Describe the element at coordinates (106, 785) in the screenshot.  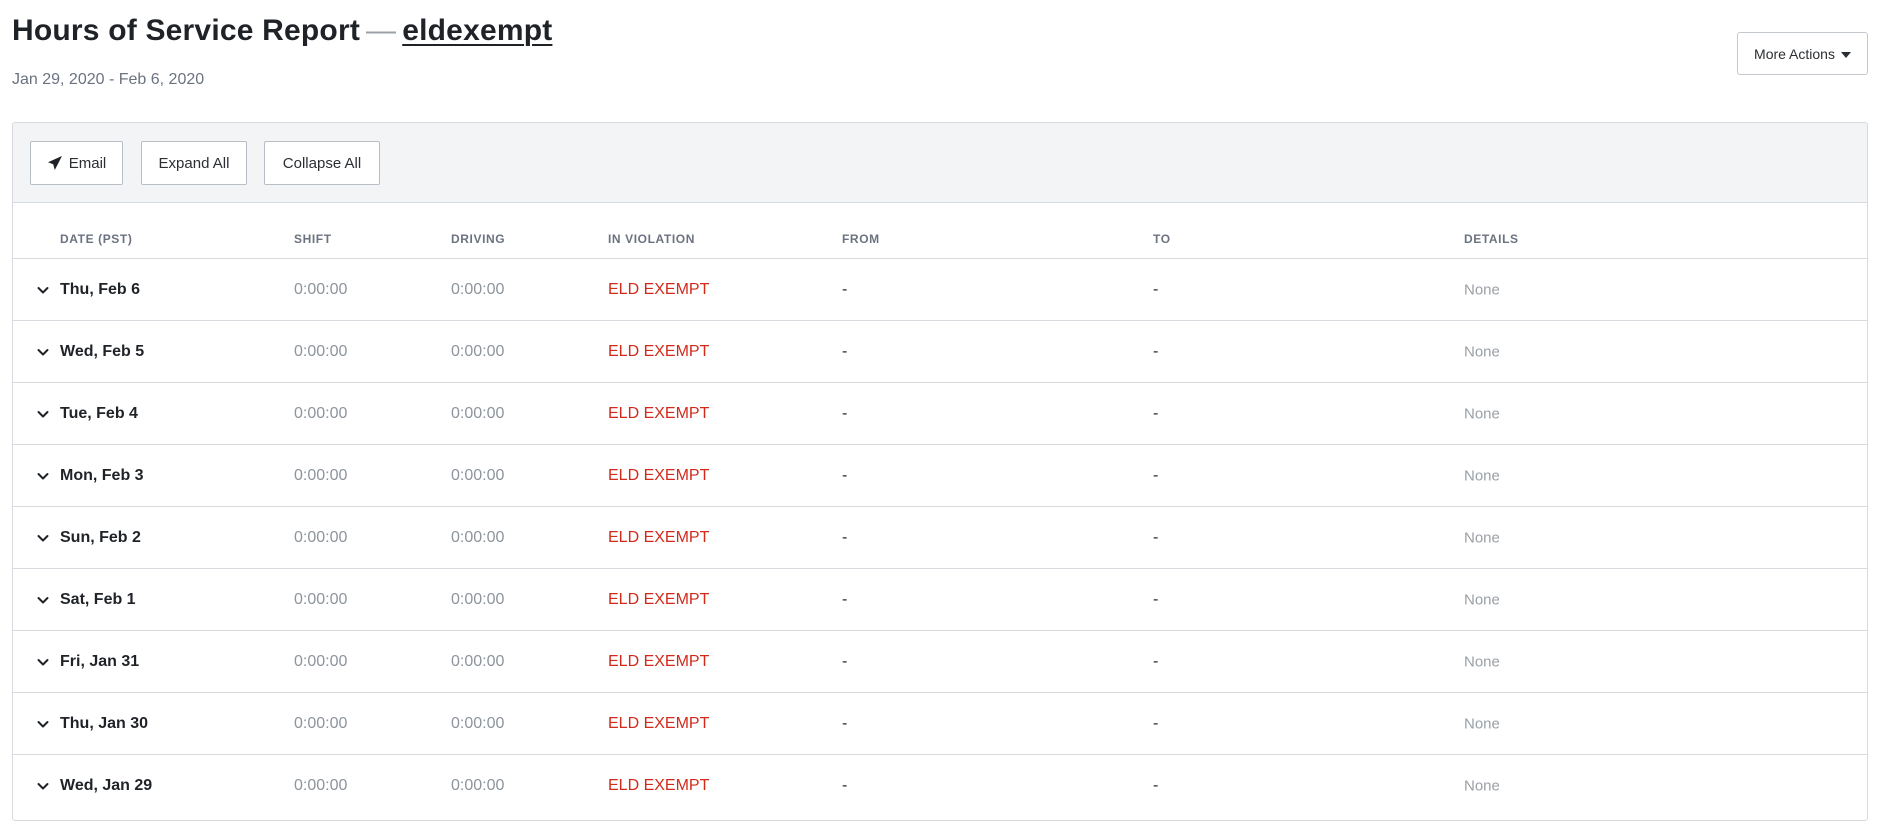
I see `row-date: Wed, Jan 29` at that location.